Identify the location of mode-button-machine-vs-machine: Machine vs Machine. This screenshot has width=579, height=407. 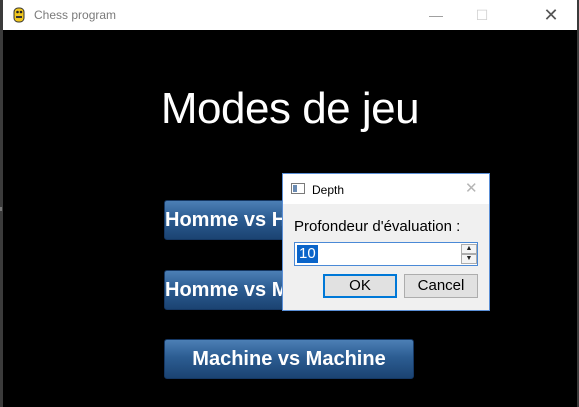
(289, 359).